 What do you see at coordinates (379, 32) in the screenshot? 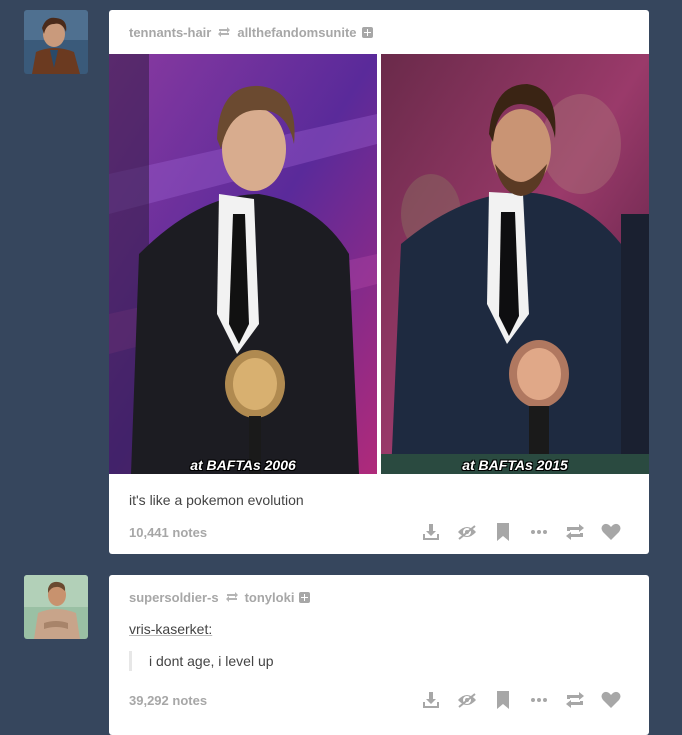
I see `post-header: tennants-hair allthefandomsunite` at bounding box center [379, 32].